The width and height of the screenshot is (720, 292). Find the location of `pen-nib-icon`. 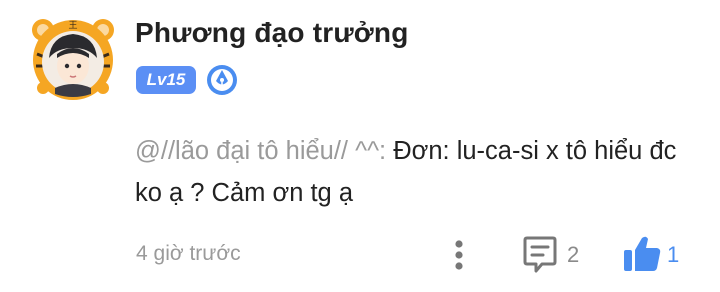

pen-nib-icon is located at coordinates (222, 80).